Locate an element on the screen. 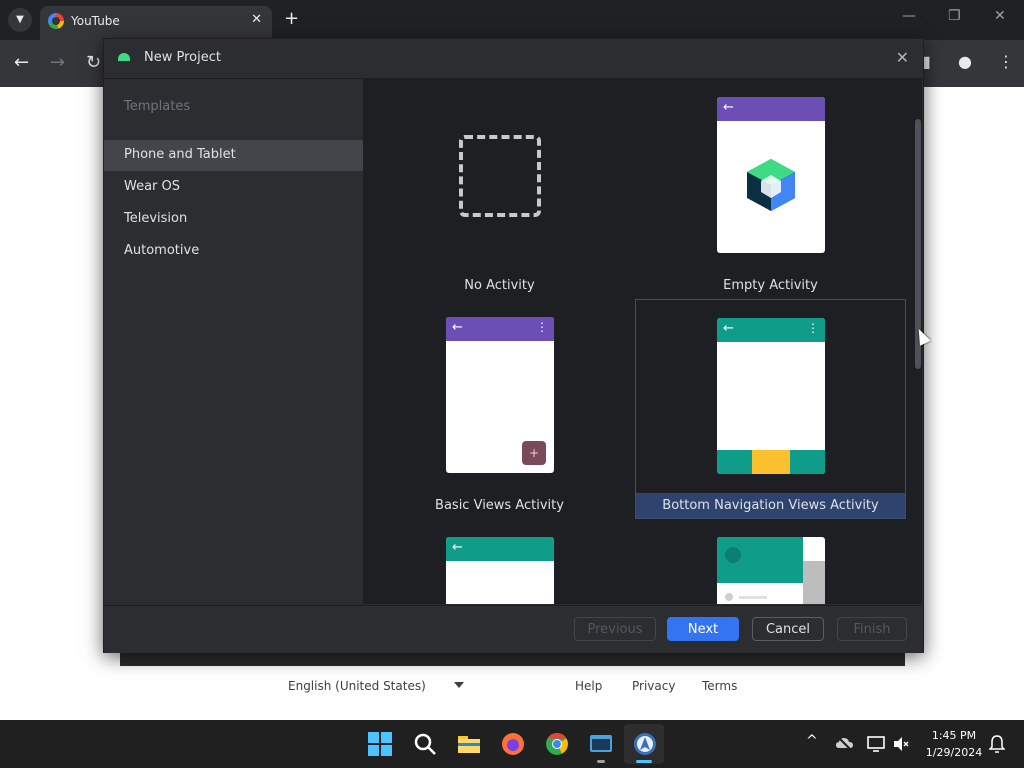  profile-icon: ● is located at coordinates (965, 61).